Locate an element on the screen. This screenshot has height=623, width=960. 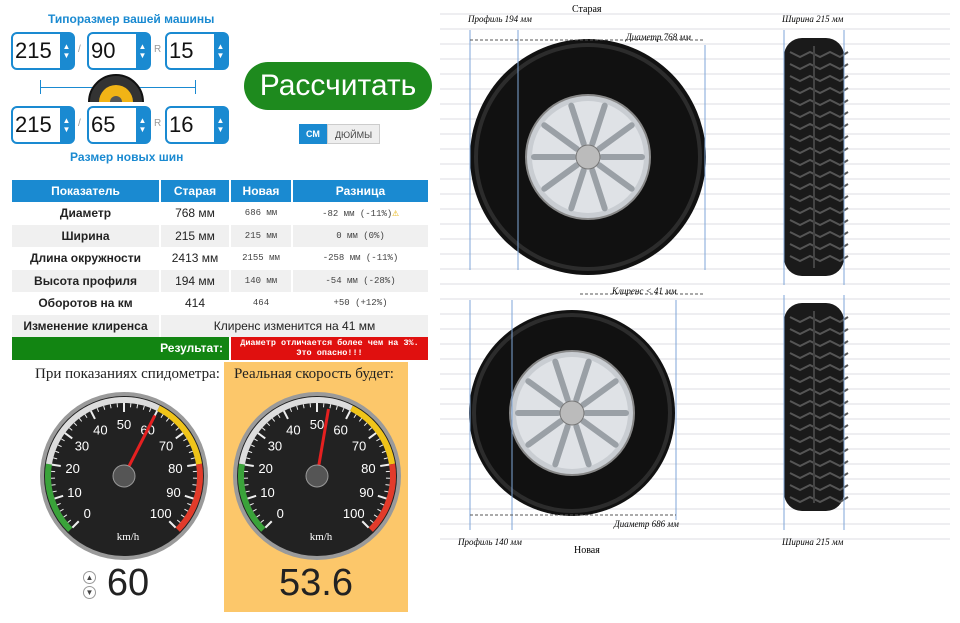
real-speed-label: Реальная скорость будет: is located at coordinates (314, 374).